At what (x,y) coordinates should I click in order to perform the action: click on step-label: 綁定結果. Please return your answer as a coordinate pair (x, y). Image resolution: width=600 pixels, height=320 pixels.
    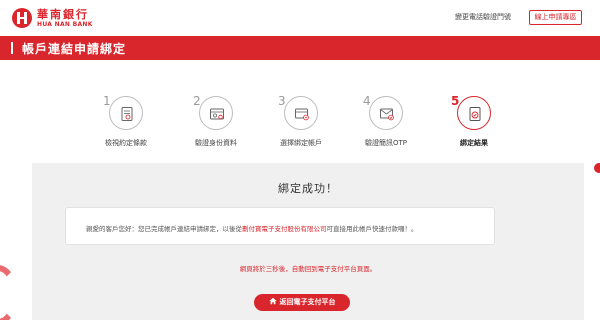
    Looking at the image, I should click on (474, 143).